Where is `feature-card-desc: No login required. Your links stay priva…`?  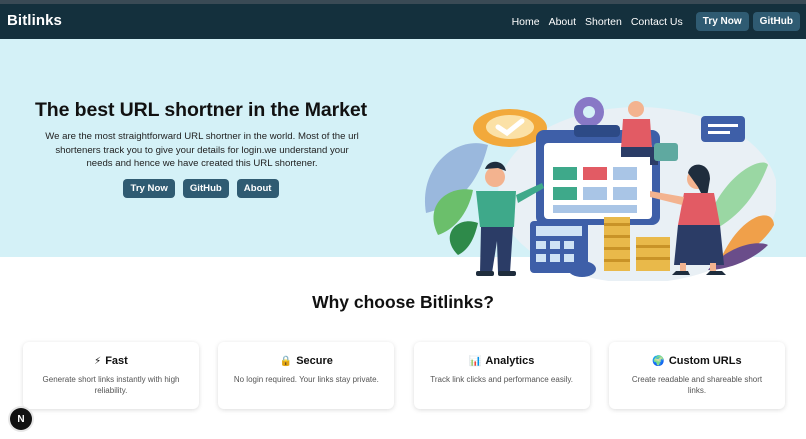
feature-card-desc: No login required. Your links stay priva… is located at coordinates (306, 379).